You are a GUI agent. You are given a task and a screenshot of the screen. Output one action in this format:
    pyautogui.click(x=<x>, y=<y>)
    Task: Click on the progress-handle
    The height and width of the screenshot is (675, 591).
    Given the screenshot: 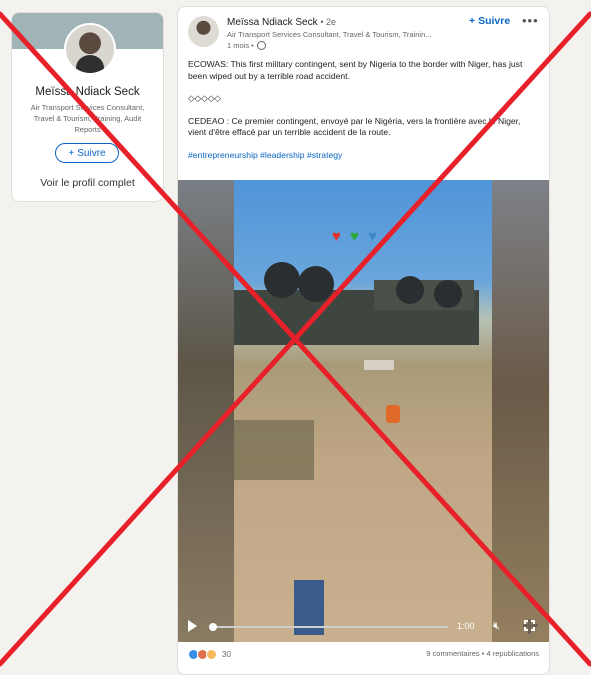 What is the action you would take?
    pyautogui.click(x=213, y=627)
    